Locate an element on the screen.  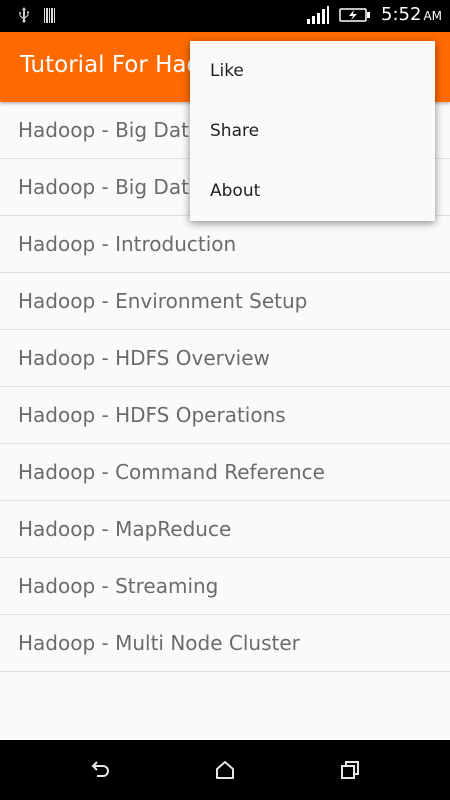
home-icon is located at coordinates (225, 770).